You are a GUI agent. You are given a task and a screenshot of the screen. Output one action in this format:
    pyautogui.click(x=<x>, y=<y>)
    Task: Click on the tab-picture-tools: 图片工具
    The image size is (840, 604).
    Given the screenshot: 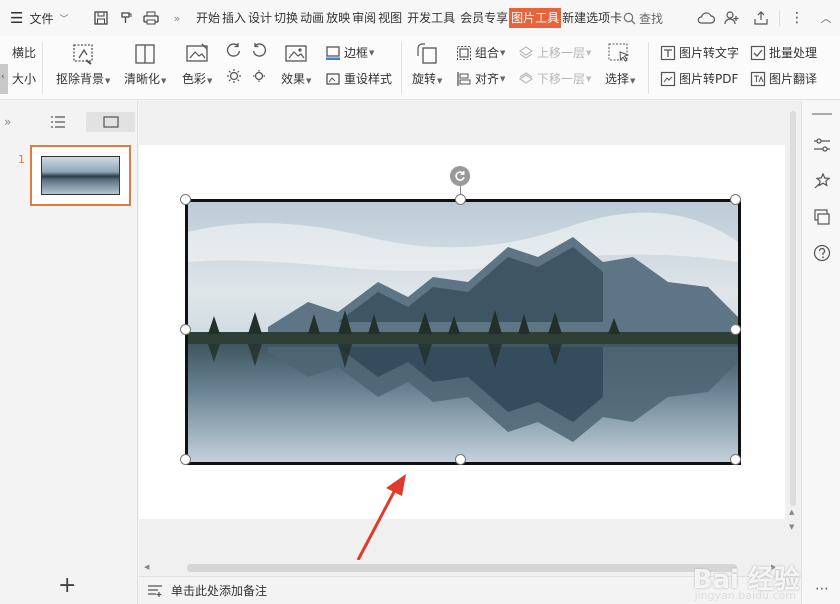 What is the action you would take?
    pyautogui.click(x=535, y=18)
    